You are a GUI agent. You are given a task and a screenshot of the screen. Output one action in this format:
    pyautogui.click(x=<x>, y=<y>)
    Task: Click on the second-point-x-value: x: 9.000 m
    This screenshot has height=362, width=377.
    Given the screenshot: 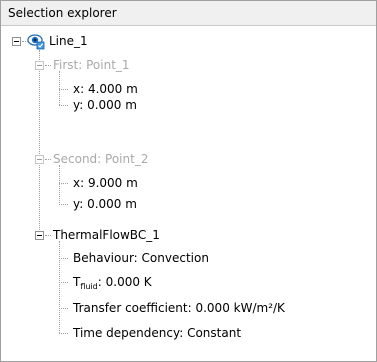 What is the action you would take?
    pyautogui.click(x=105, y=183)
    